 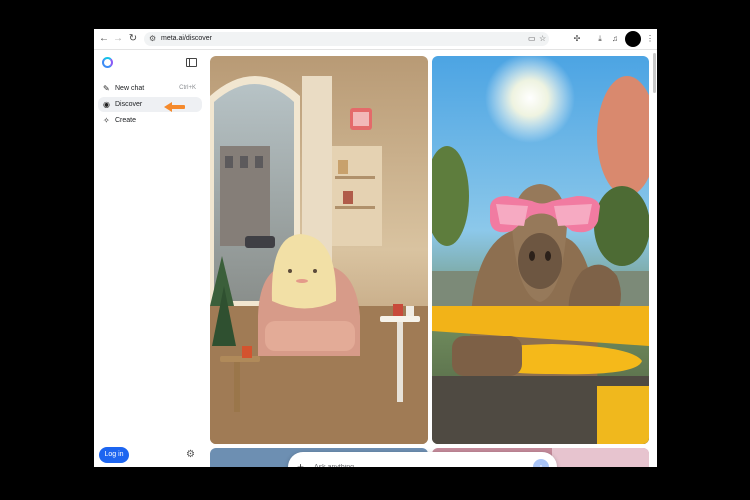 I want to click on compass-icon: ◉, so click(x=106, y=104).